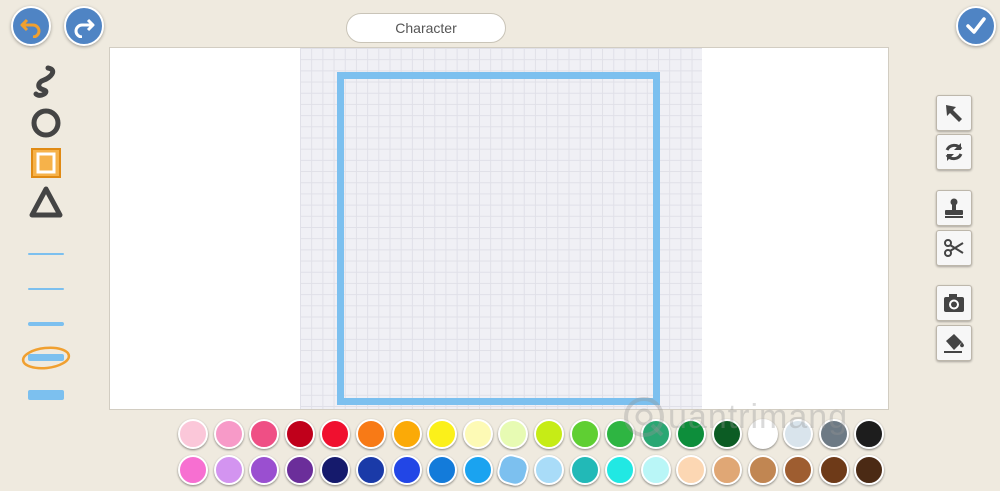 The image size is (1000, 491). I want to click on select-tool-button, so click(954, 113).